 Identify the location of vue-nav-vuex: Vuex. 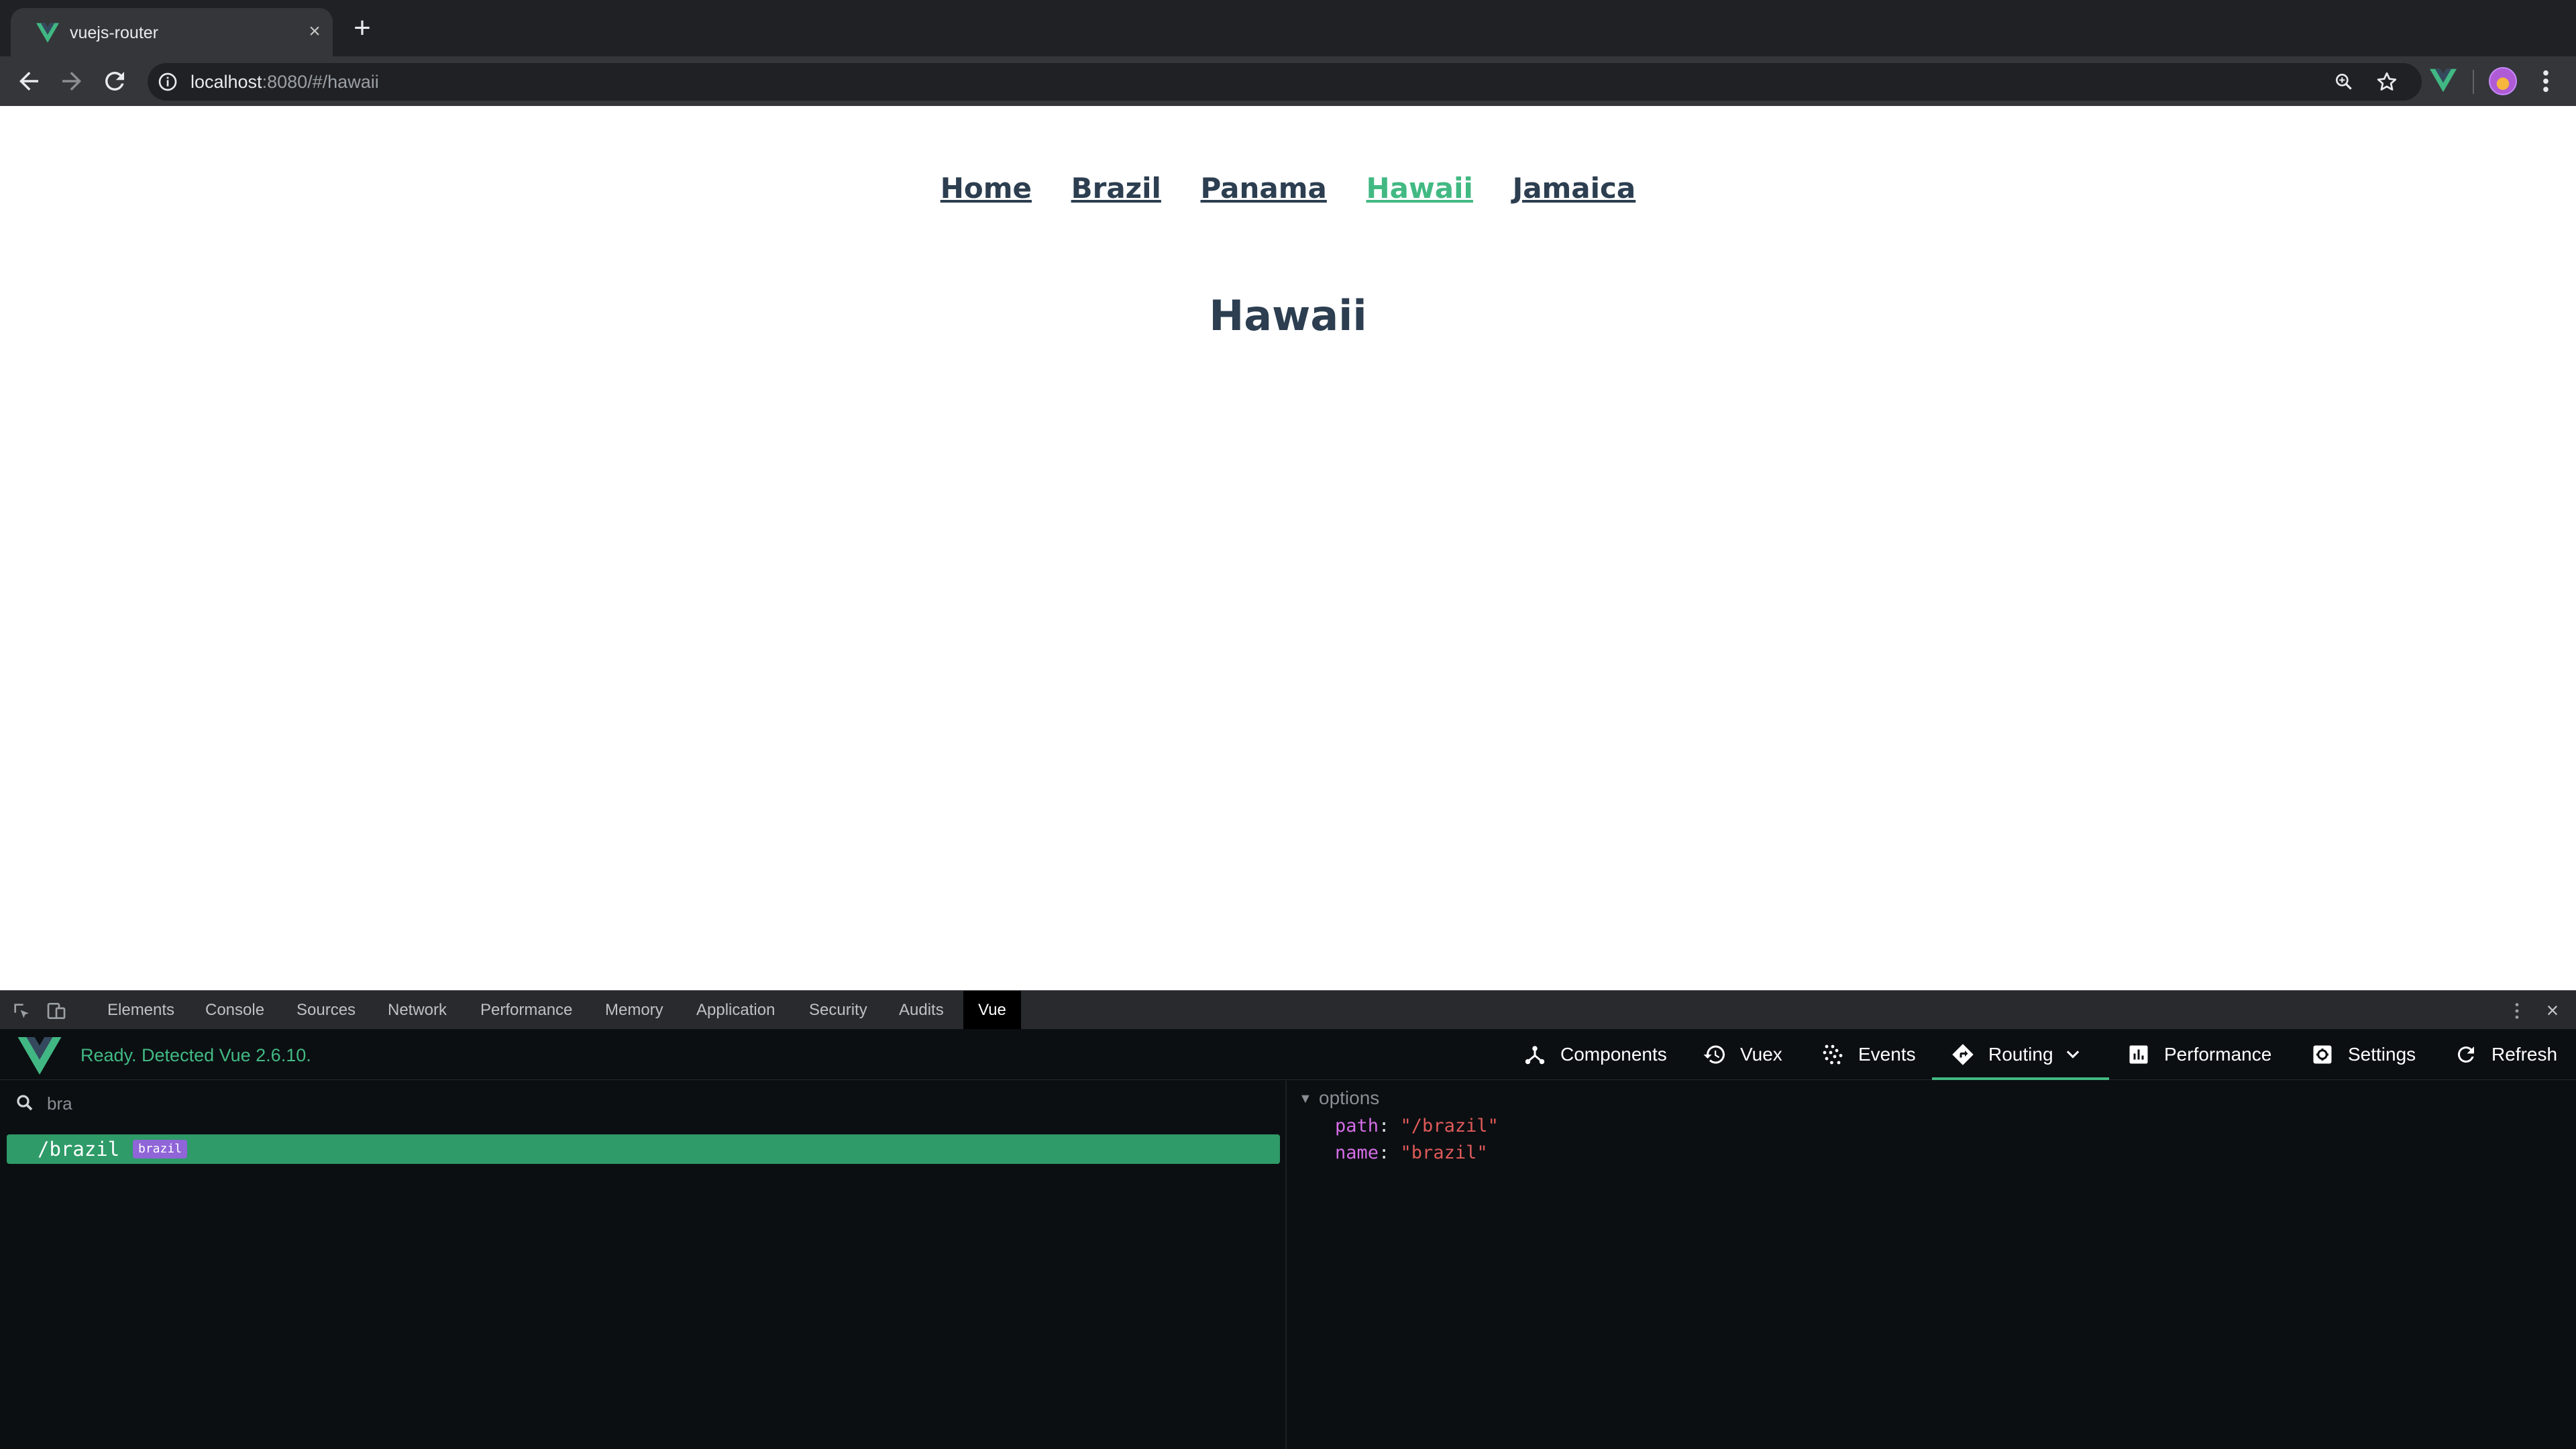
(1746, 1054).